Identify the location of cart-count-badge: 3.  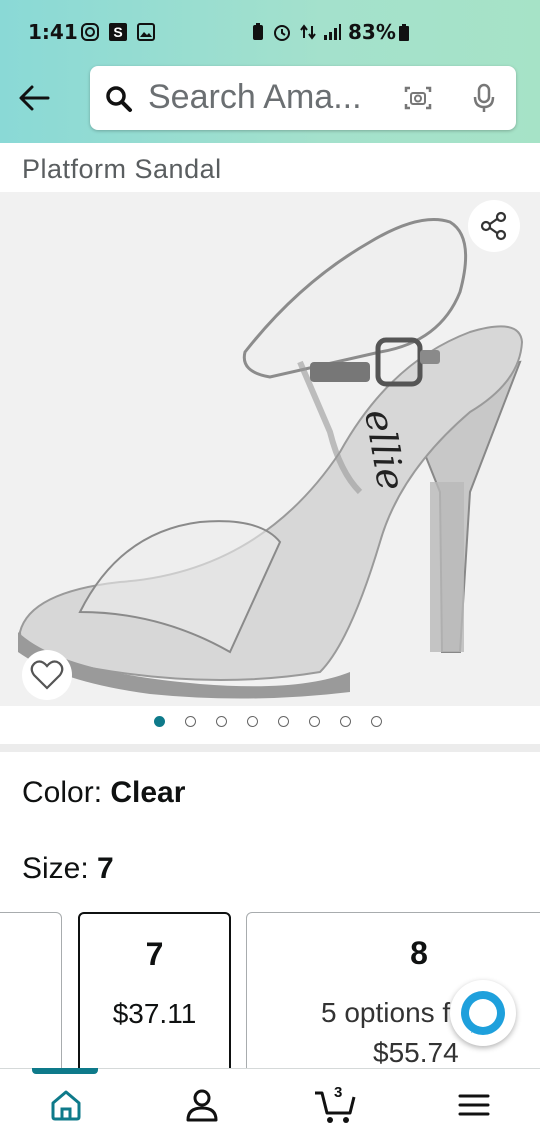
(338, 1092).